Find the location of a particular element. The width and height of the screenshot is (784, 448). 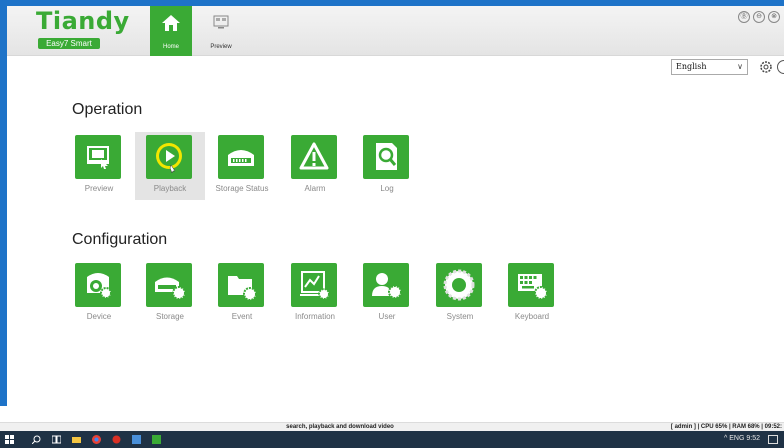

log-icon is located at coordinates (386, 156).